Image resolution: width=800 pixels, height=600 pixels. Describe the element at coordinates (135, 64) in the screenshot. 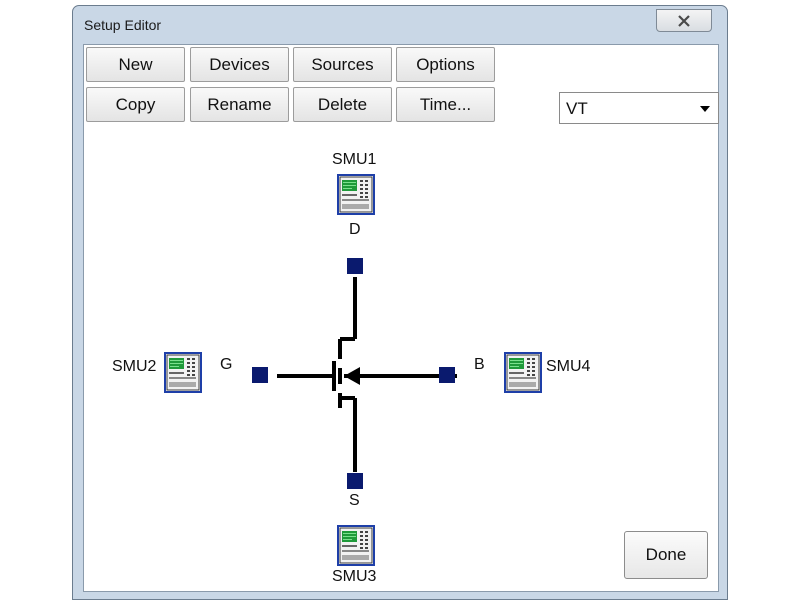

I see `new-button: New` at that location.